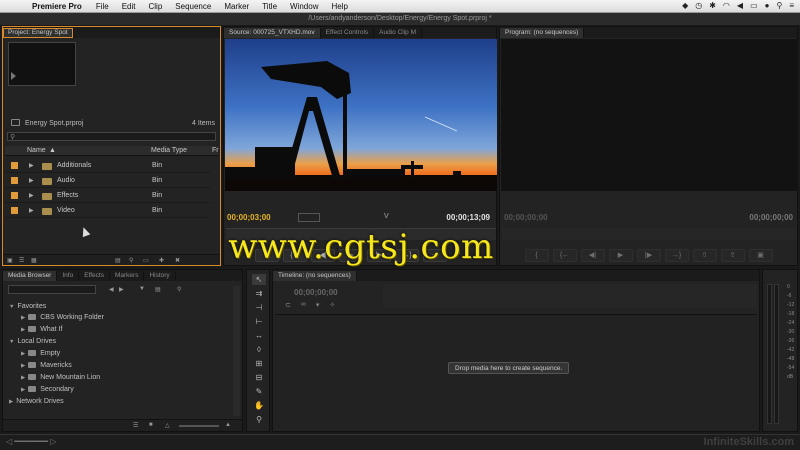  What do you see at coordinates (249, 217) in the screenshot?
I see `source-timecode-in: 00;00;03;00` at bounding box center [249, 217].